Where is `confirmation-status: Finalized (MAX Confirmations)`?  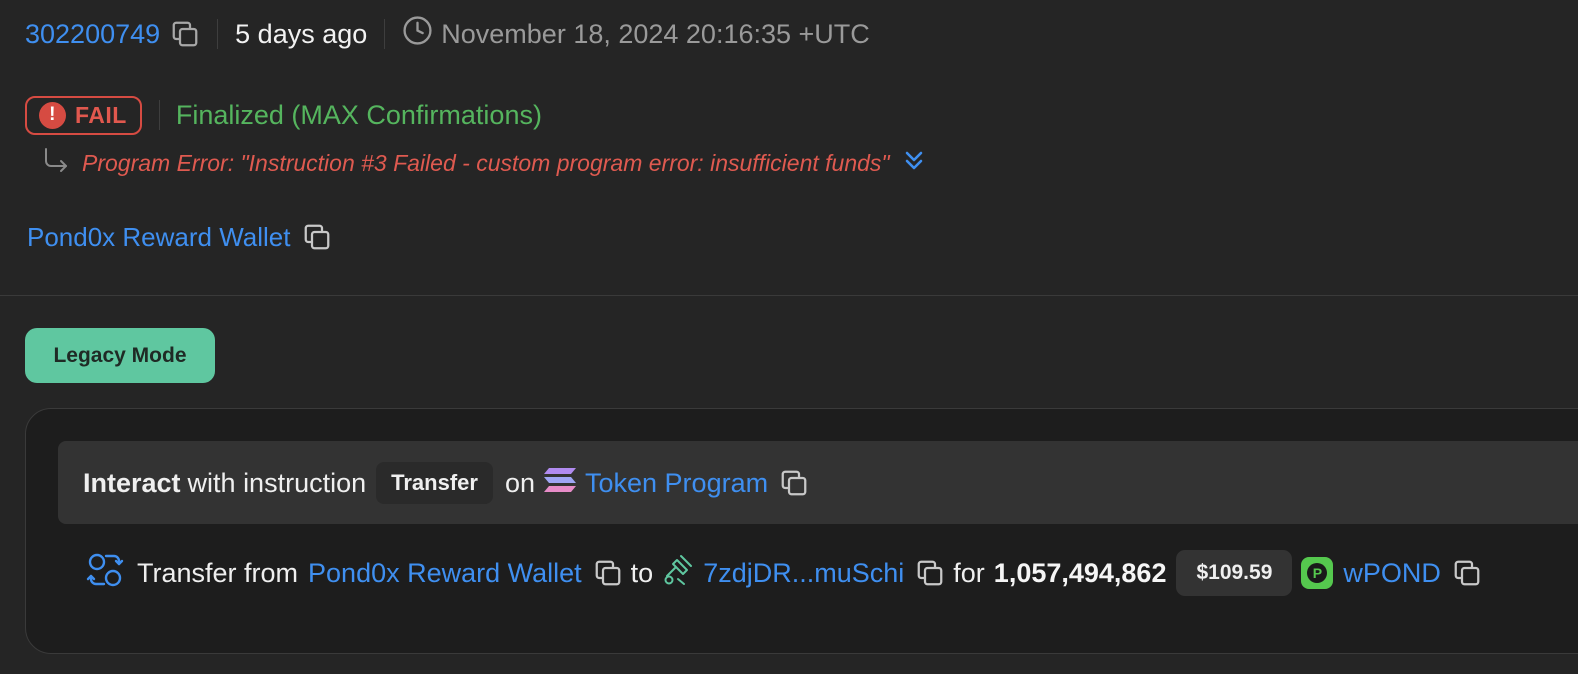 confirmation-status: Finalized (MAX Confirmations) is located at coordinates (358, 114).